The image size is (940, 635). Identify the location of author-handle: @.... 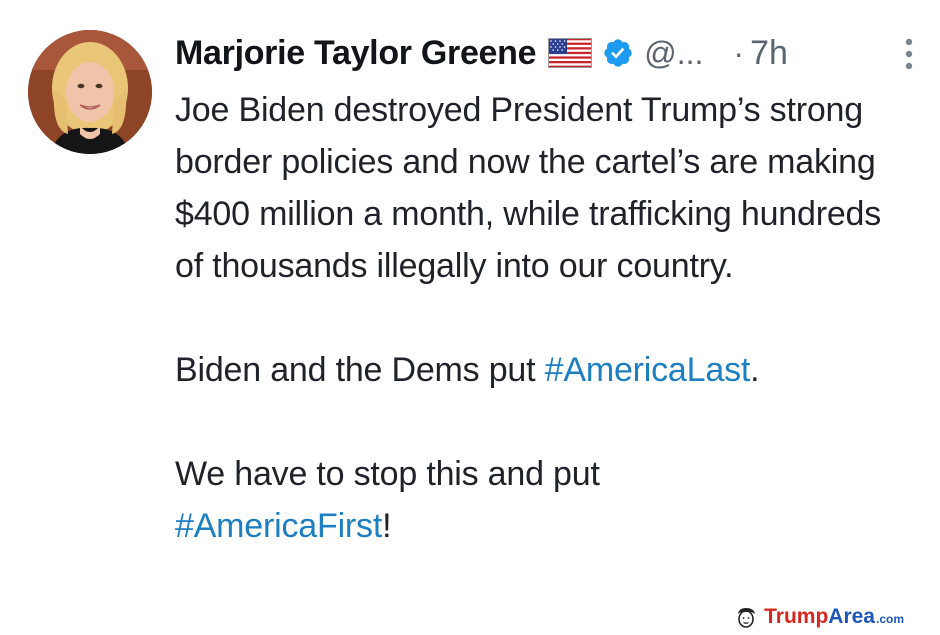
(673, 53).